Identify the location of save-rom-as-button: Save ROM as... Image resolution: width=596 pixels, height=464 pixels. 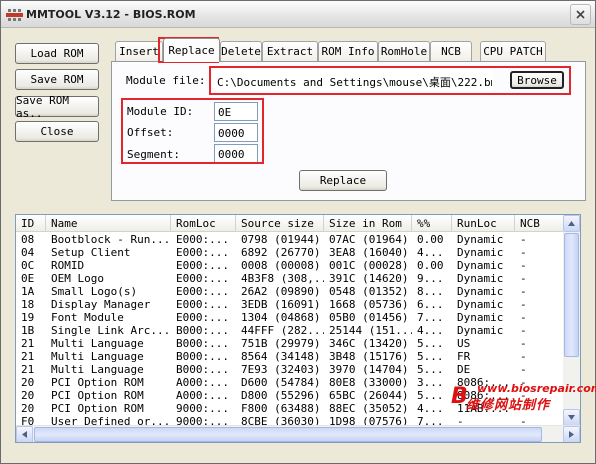
(57, 107).